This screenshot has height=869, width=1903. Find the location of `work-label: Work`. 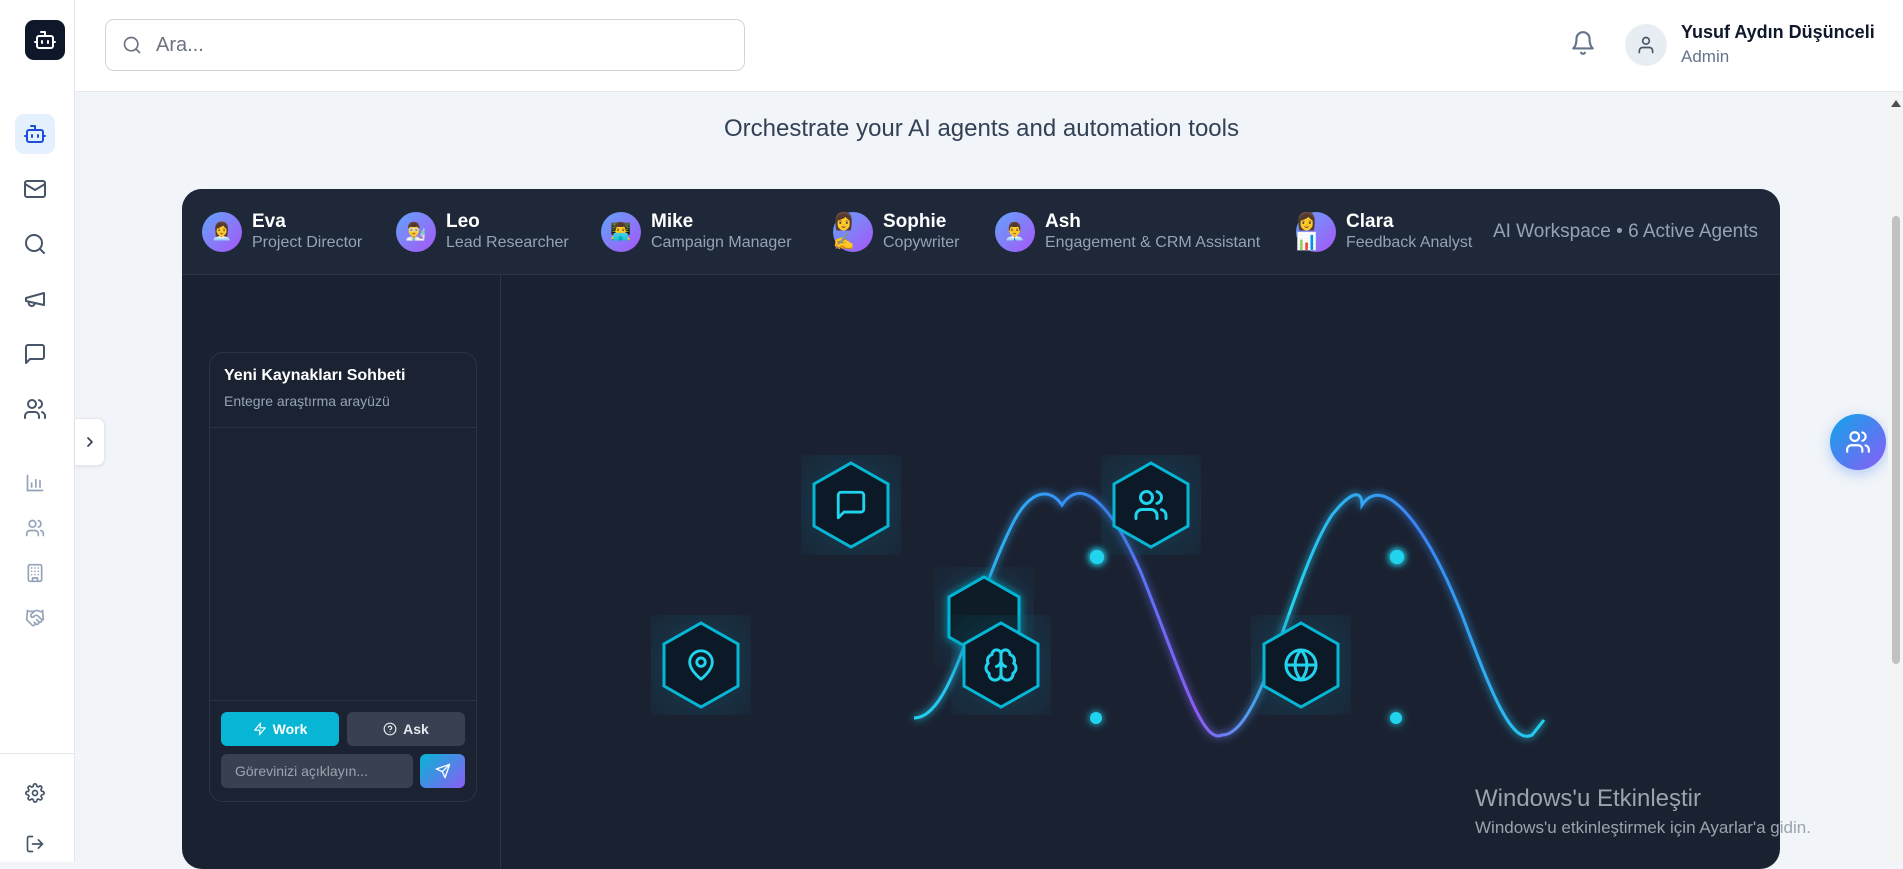

work-label: Work is located at coordinates (290, 729).